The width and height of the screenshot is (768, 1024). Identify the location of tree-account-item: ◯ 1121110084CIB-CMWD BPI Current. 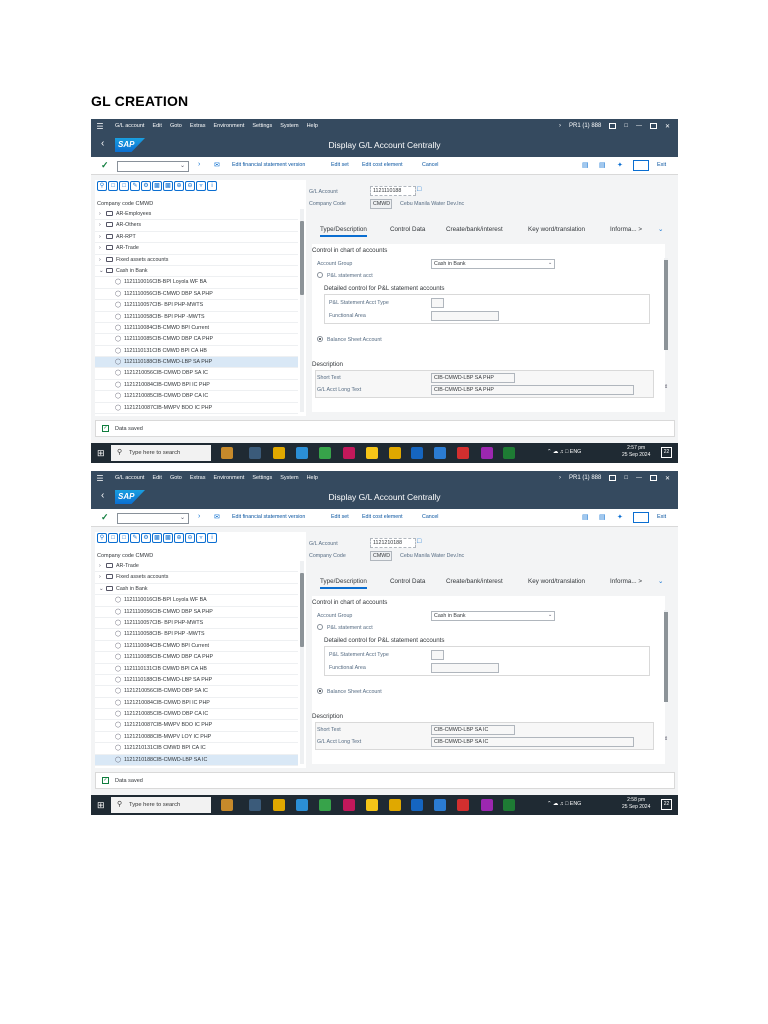
(196, 647).